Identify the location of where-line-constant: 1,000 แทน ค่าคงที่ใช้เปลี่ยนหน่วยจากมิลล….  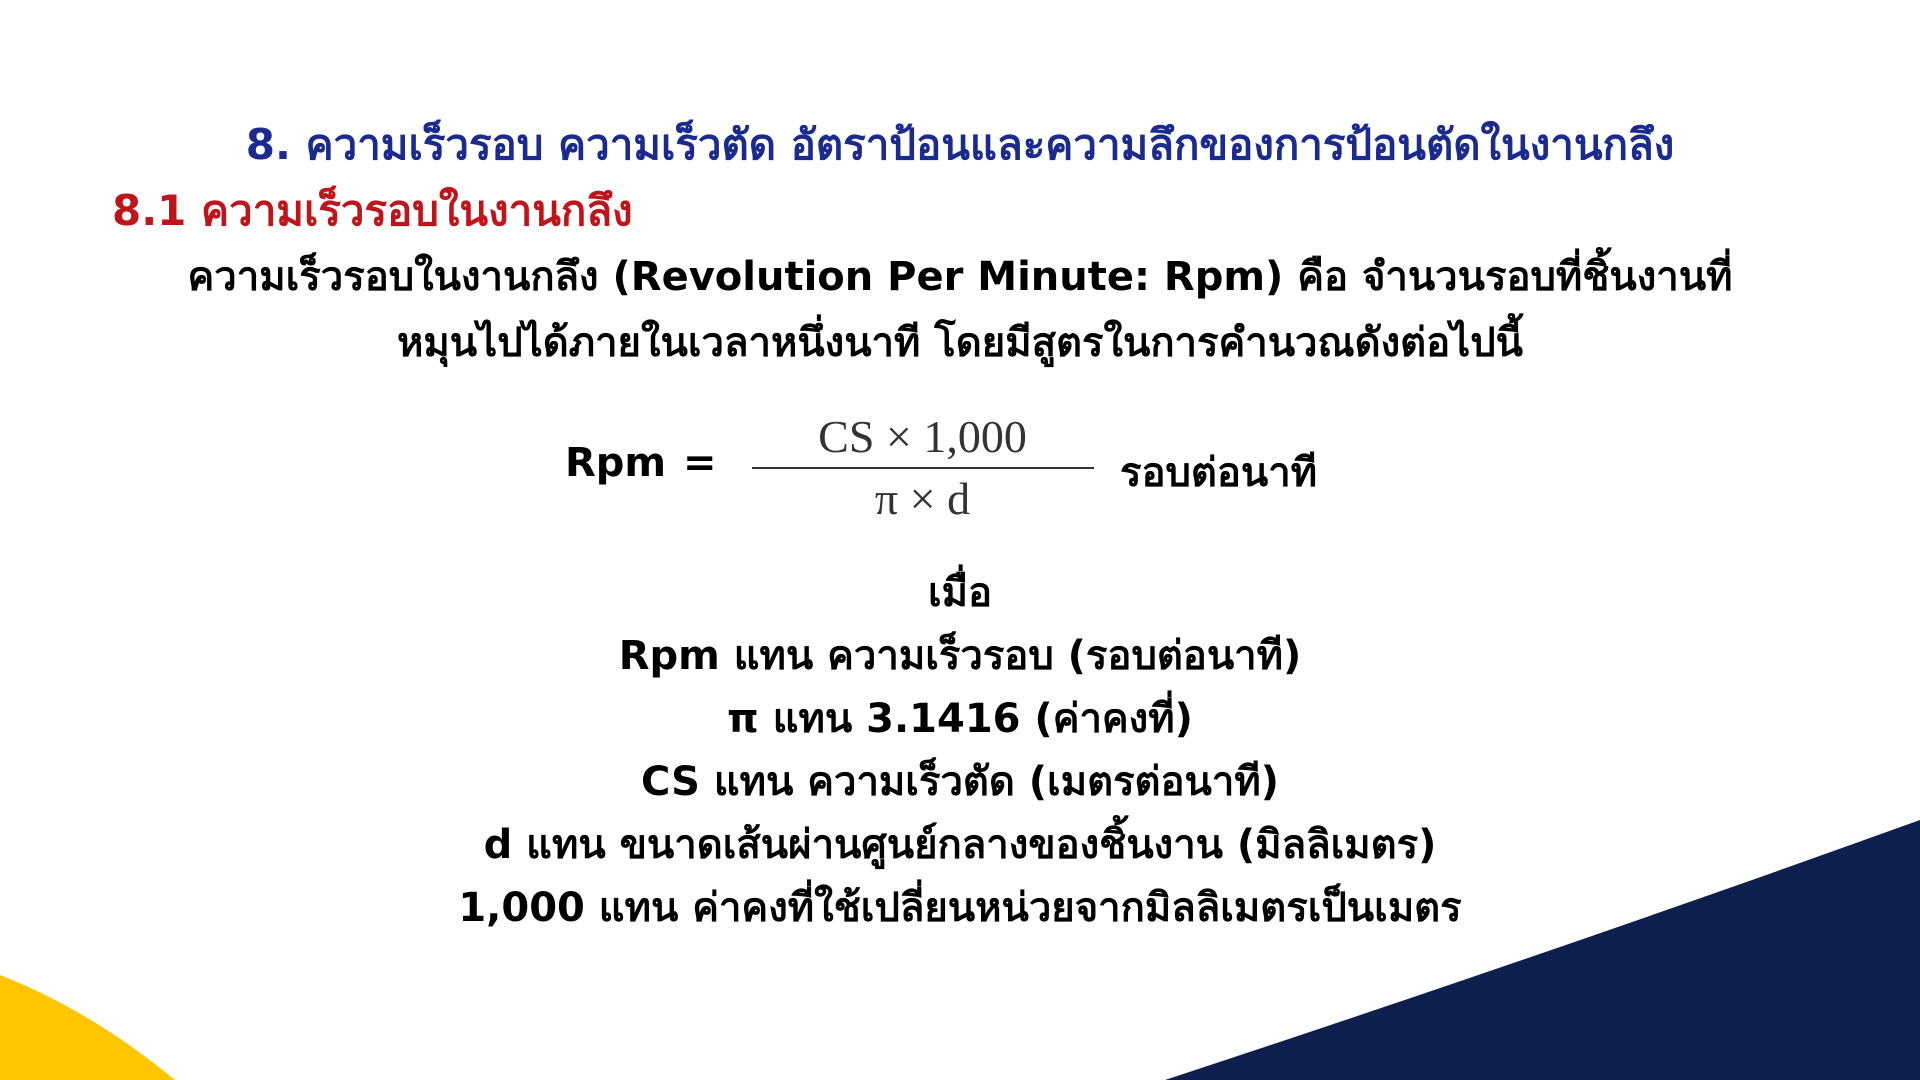
(960, 908).